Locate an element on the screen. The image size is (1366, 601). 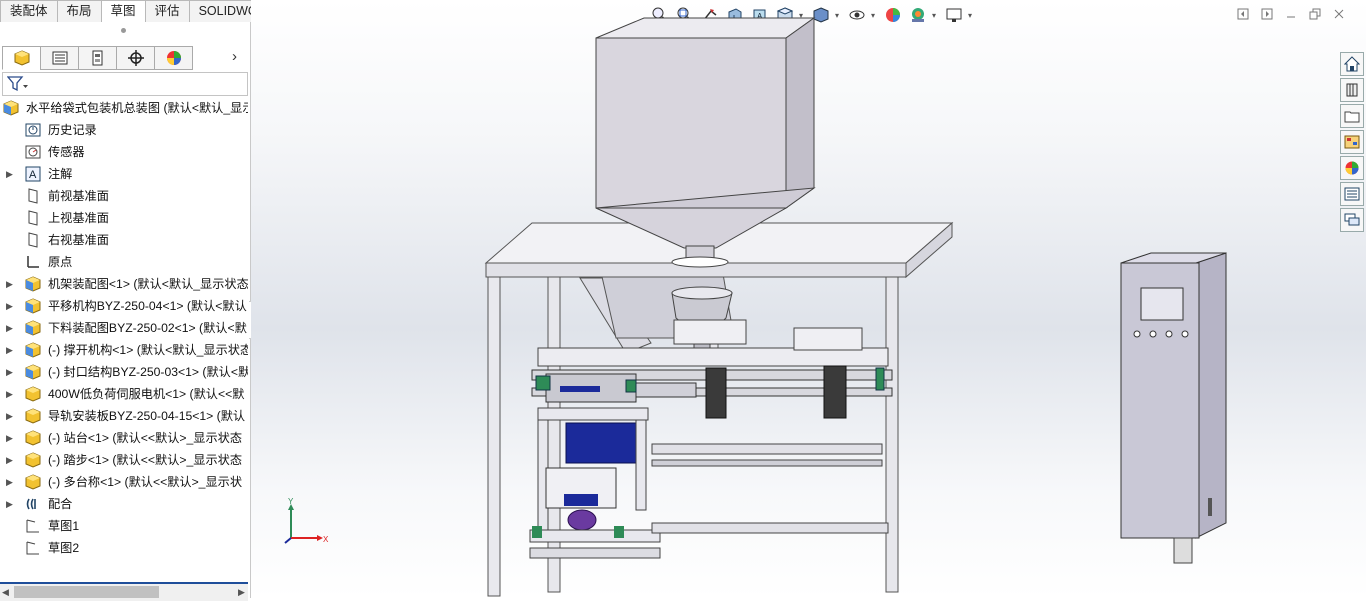
blue-cover is located at coordinates (601, 443).